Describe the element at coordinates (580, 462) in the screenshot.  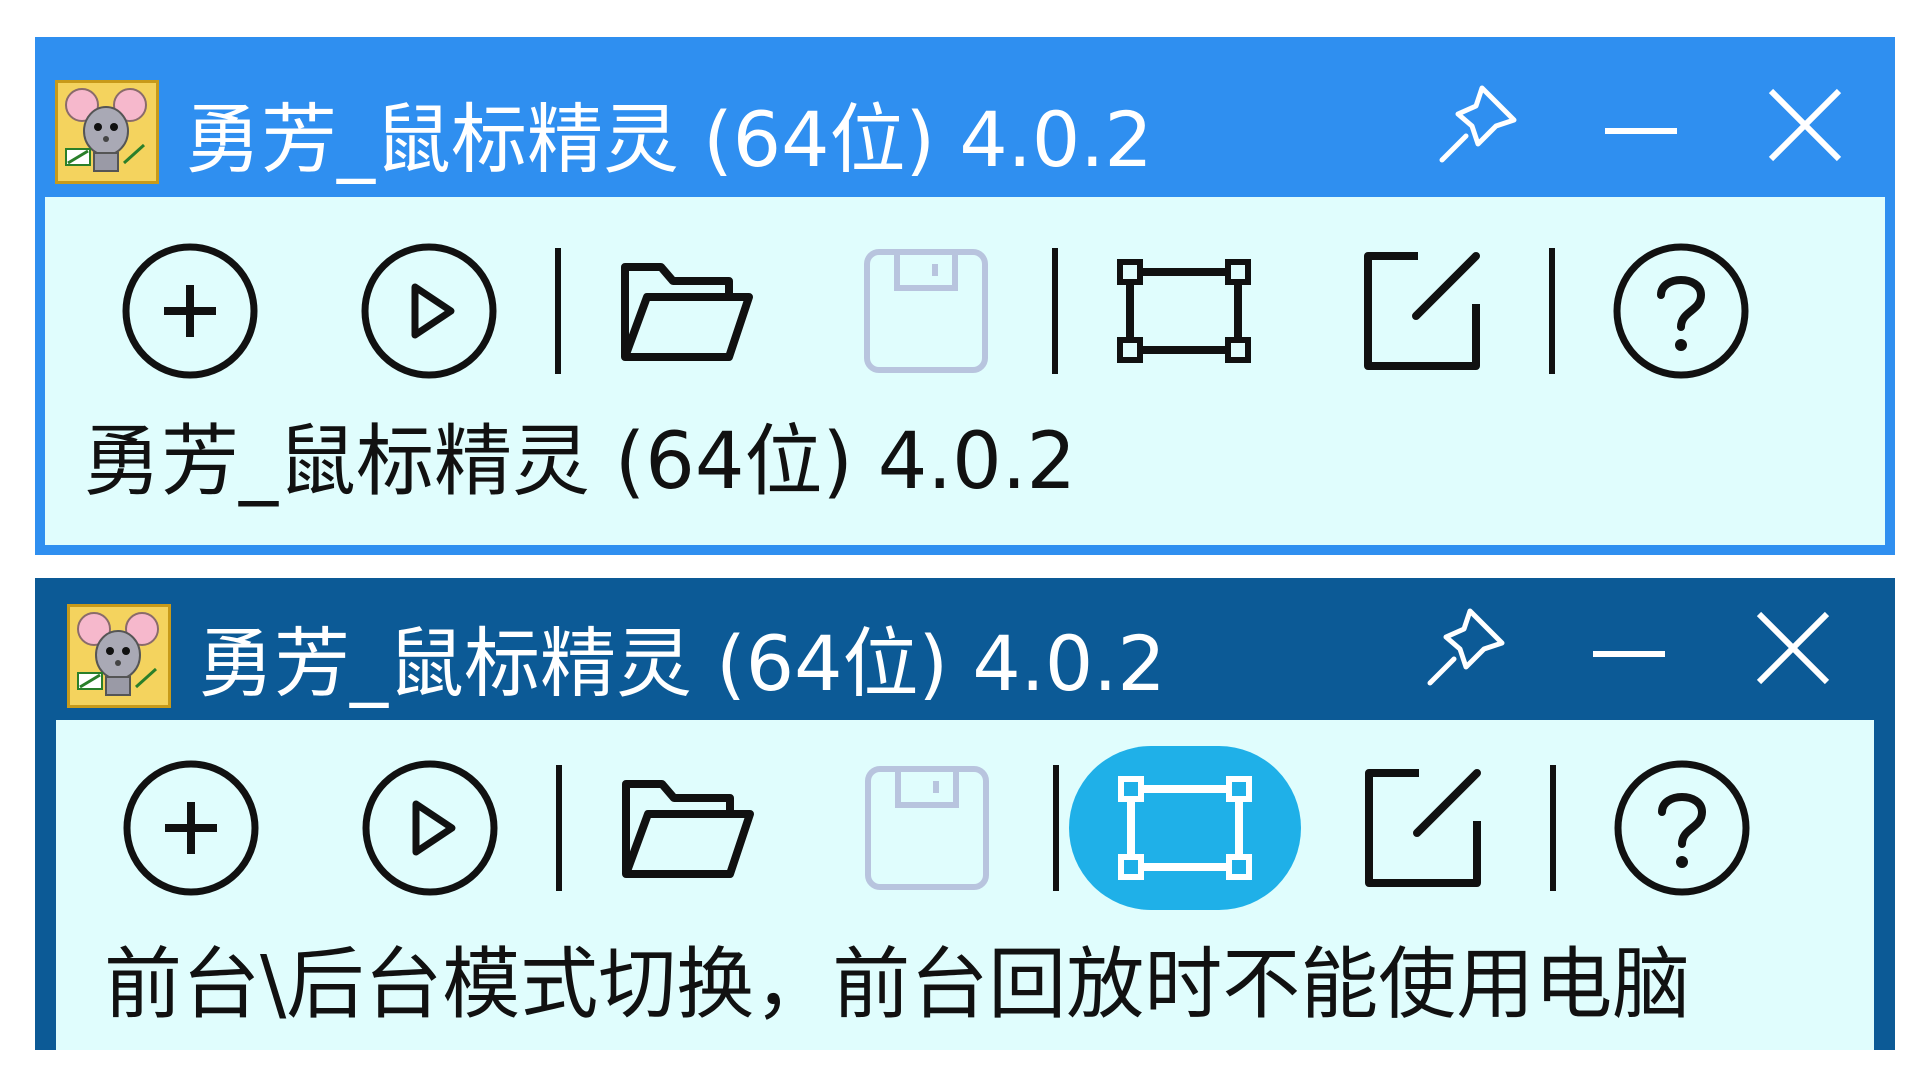
I see `status-text: 勇芳_鼠标精灵 (64位) 4.0.2` at that location.